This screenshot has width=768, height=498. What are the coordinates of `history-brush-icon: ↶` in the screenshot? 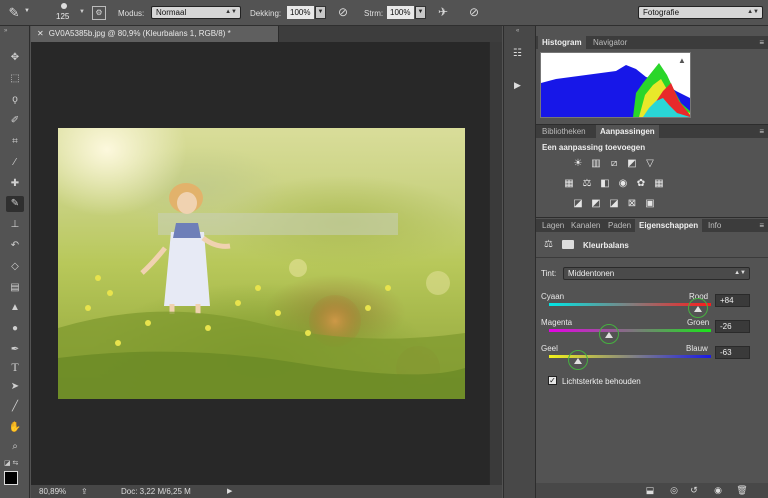 It's located at (15, 246).